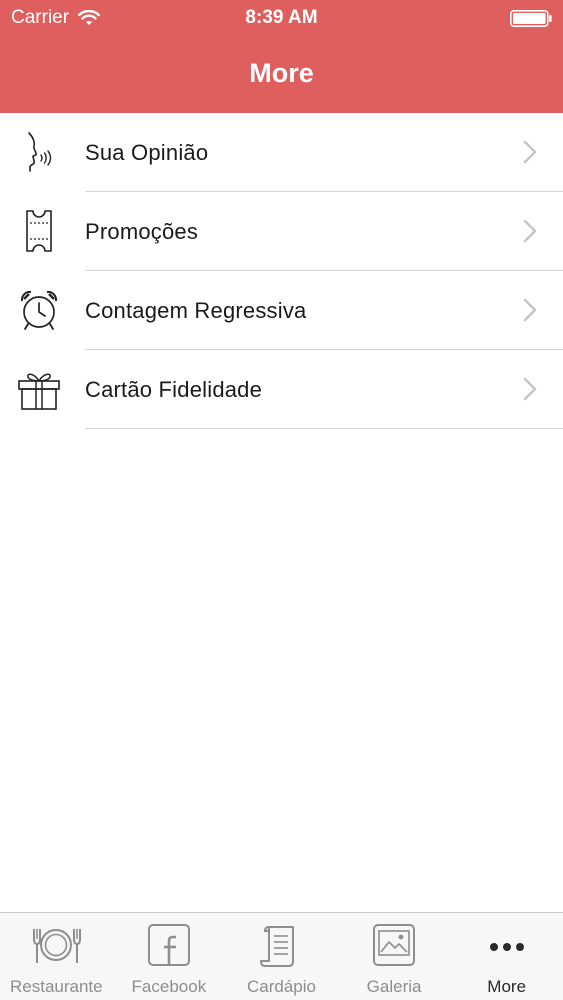  I want to click on menu-item-cartao-fidelidade: Cartão Fidelidade, so click(281, 389).